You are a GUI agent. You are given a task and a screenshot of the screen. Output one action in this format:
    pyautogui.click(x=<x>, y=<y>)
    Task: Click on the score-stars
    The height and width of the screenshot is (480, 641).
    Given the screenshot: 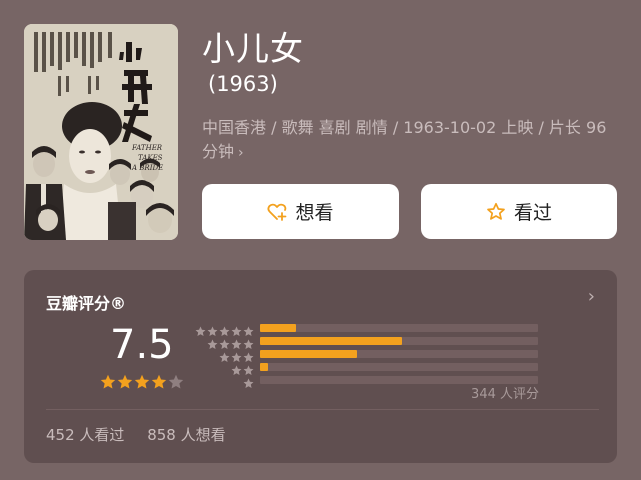 What is the action you would take?
    pyautogui.click(x=142, y=382)
    